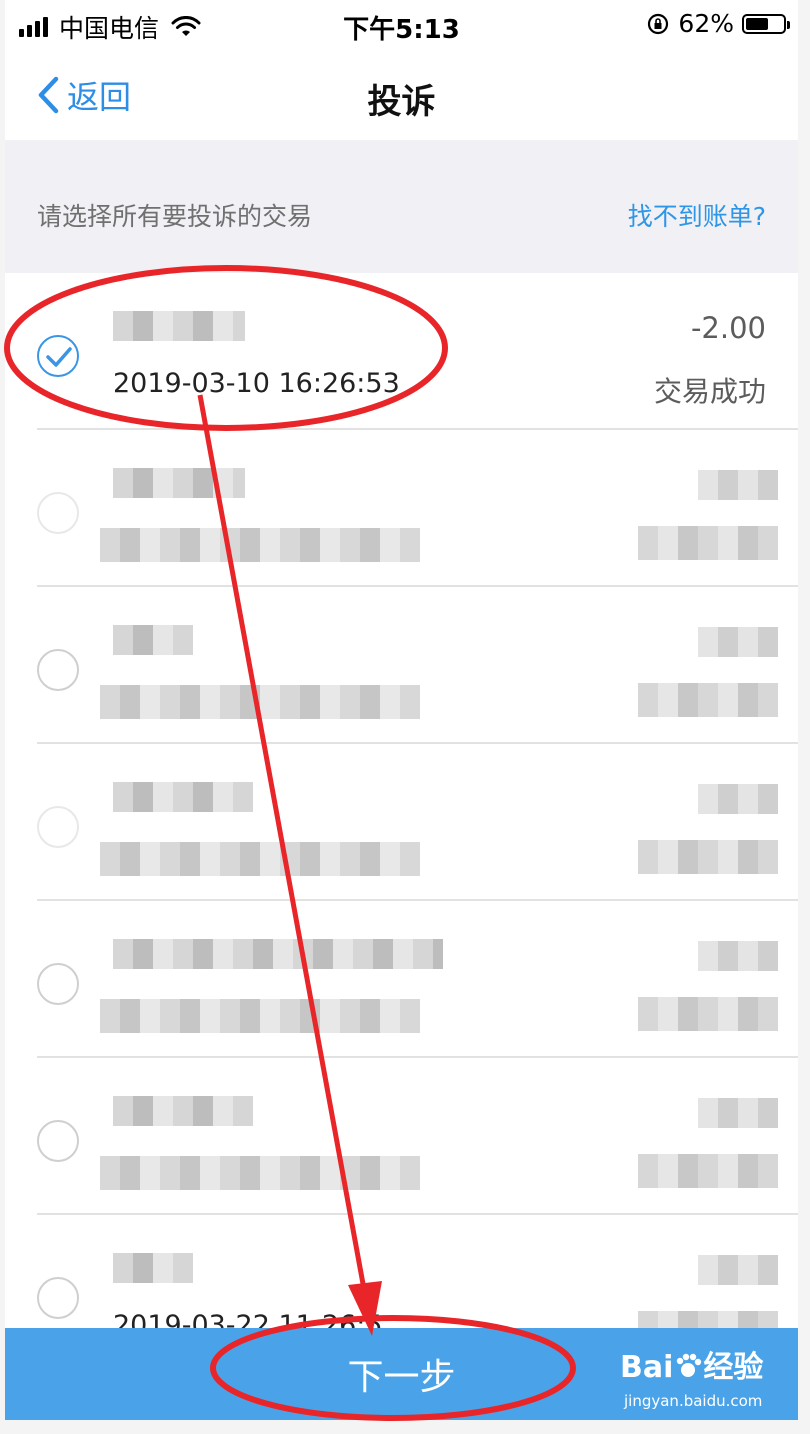  What do you see at coordinates (709, 391) in the screenshot?
I see `transaction-status: 交易成功` at bounding box center [709, 391].